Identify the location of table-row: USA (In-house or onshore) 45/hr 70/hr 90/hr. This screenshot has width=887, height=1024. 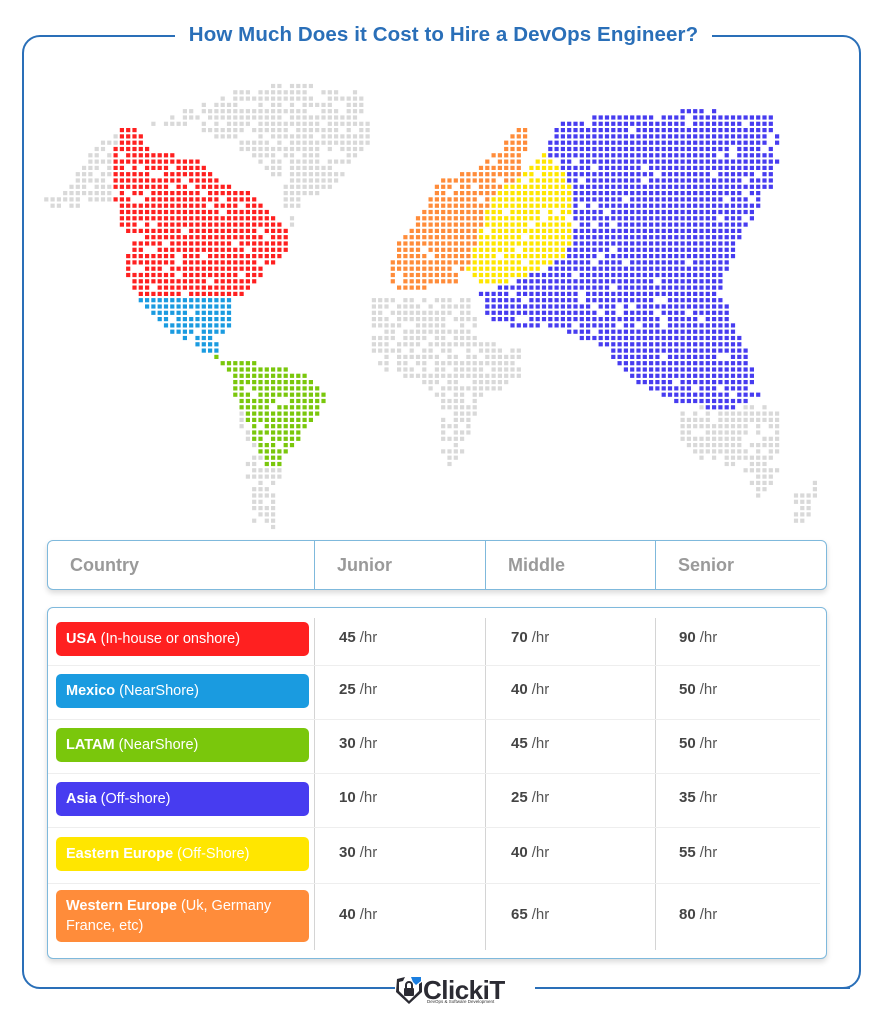
(434, 641).